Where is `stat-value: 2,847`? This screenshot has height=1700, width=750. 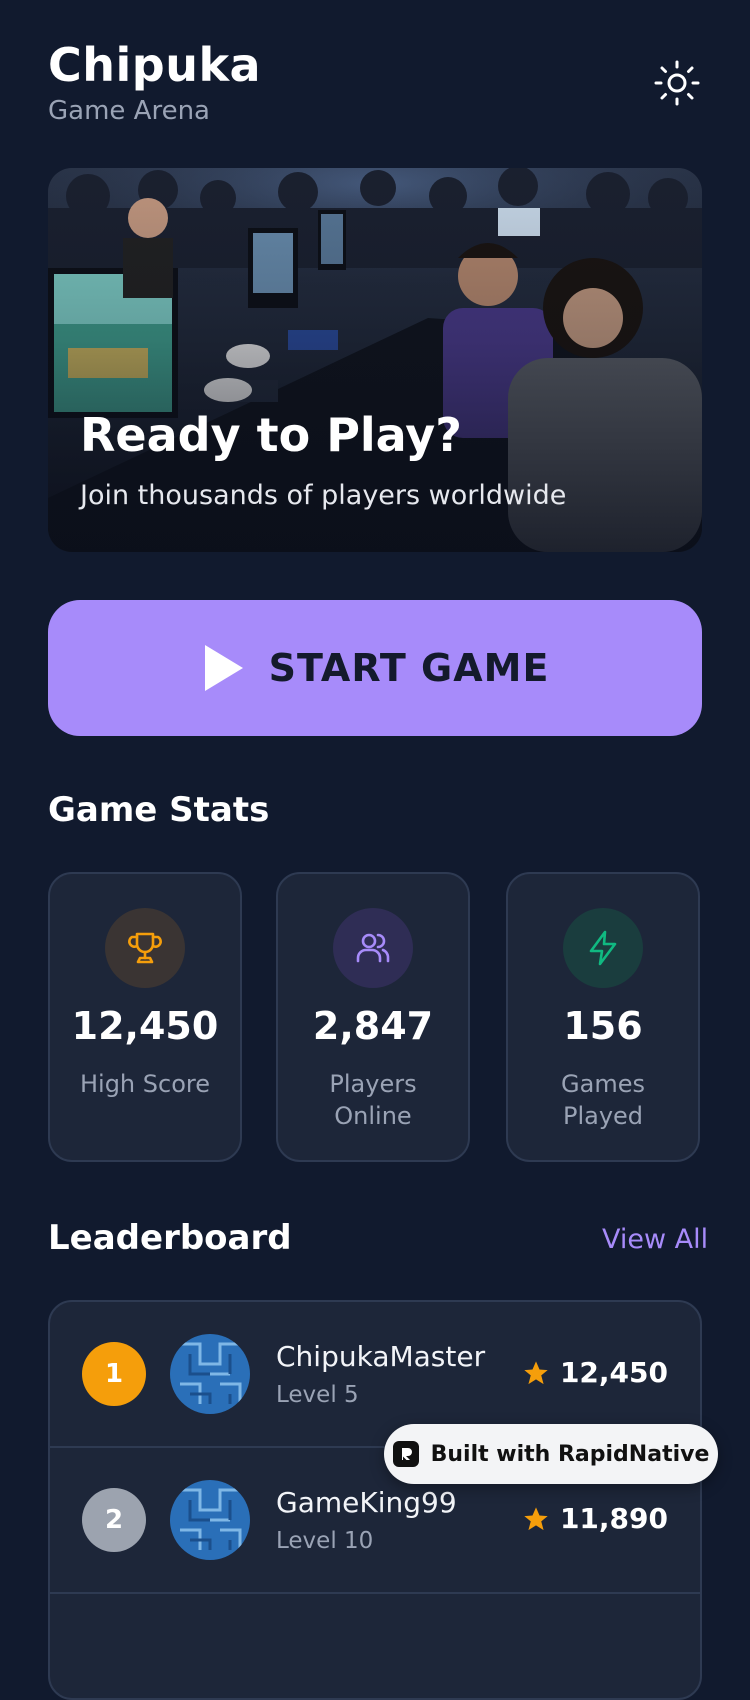
stat-value: 2,847 is located at coordinates (373, 1026).